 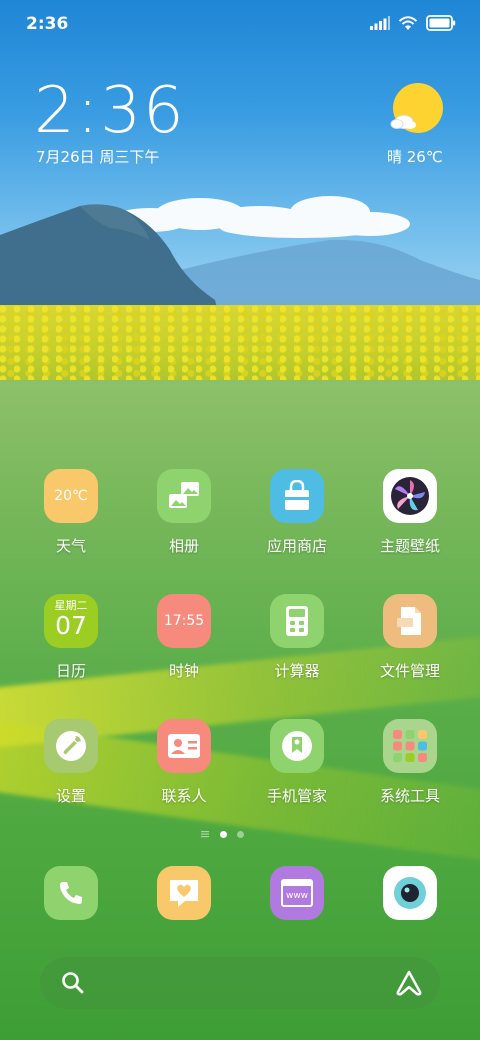 I want to click on bag-glyph, so click(x=297, y=495).